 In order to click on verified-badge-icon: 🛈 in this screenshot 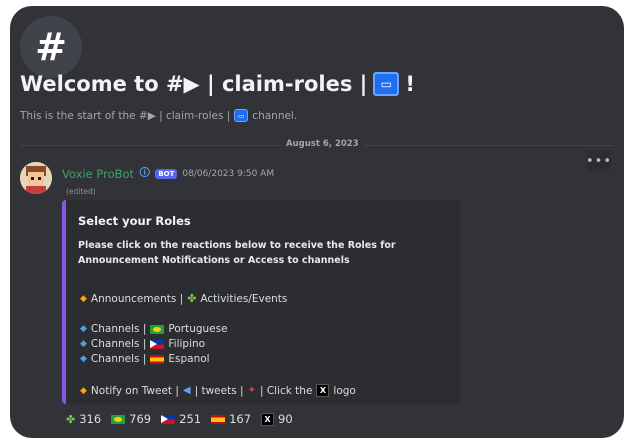, I will do `click(145, 172)`.